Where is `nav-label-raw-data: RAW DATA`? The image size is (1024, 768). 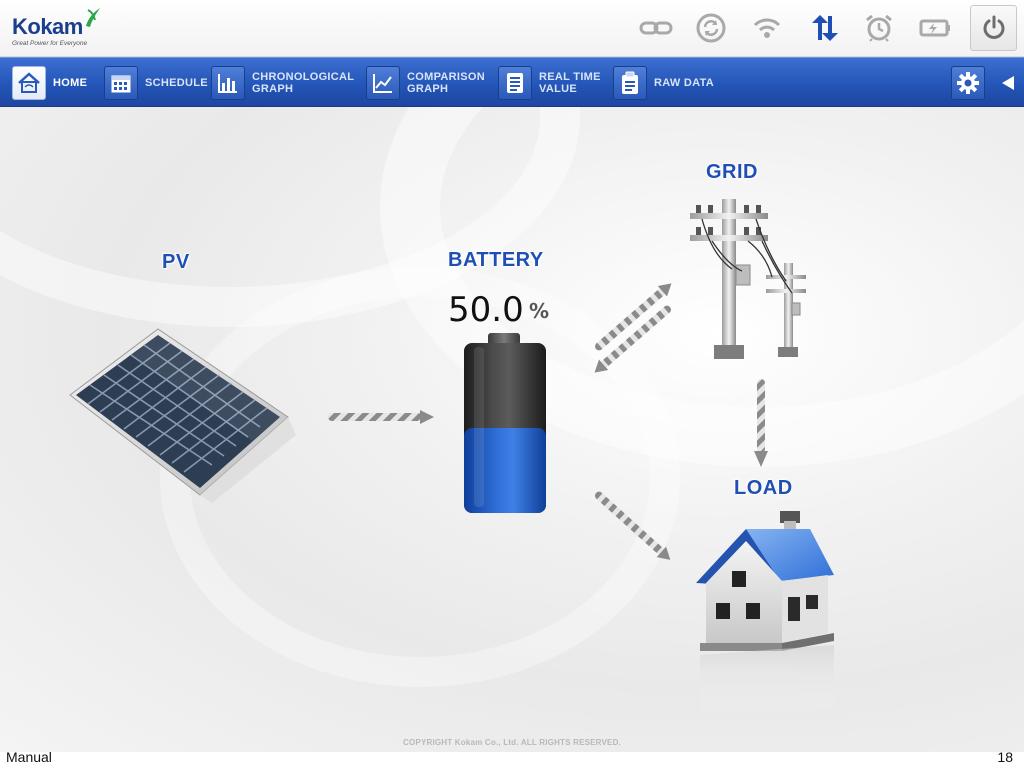
nav-label-raw-data: RAW DATA is located at coordinates (684, 83).